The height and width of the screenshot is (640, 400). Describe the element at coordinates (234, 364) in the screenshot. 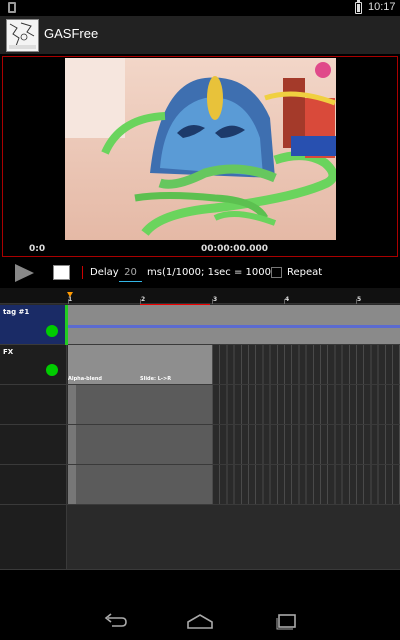

I see `track-body: Alpha-blend Slide: L->R` at that location.